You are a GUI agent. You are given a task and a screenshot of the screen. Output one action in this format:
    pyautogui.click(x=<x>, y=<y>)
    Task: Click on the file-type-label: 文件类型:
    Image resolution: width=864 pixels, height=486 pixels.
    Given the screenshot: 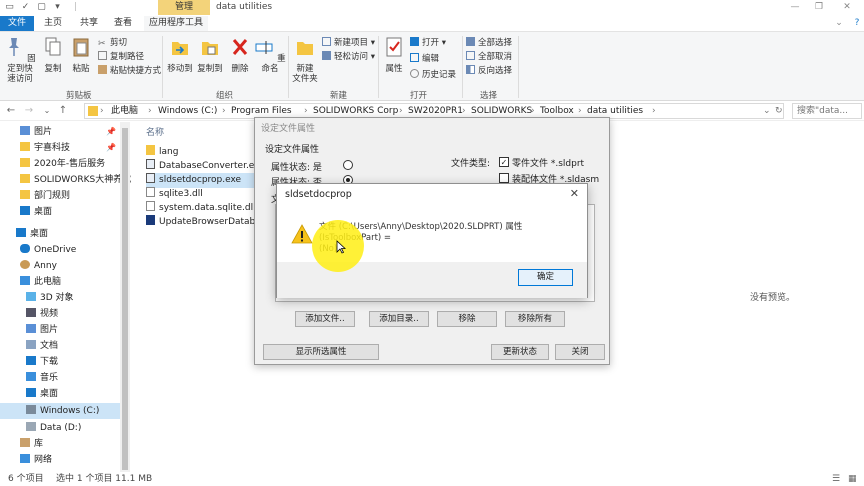 What is the action you would take?
    pyautogui.click(x=471, y=164)
    